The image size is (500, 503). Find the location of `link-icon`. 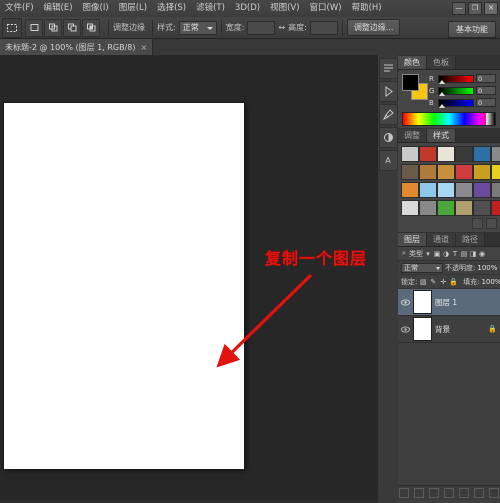

link-icon is located at coordinates (404, 493).